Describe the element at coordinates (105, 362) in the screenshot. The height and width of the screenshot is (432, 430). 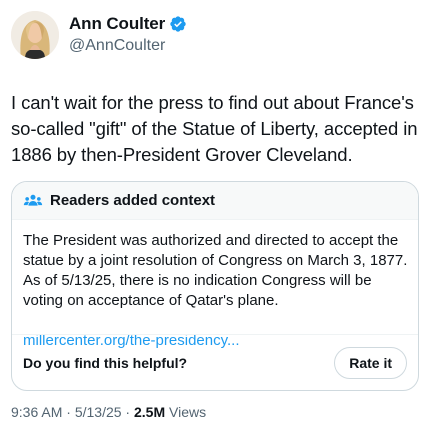
I see `helpful-question: Do you find this helpful?` at that location.